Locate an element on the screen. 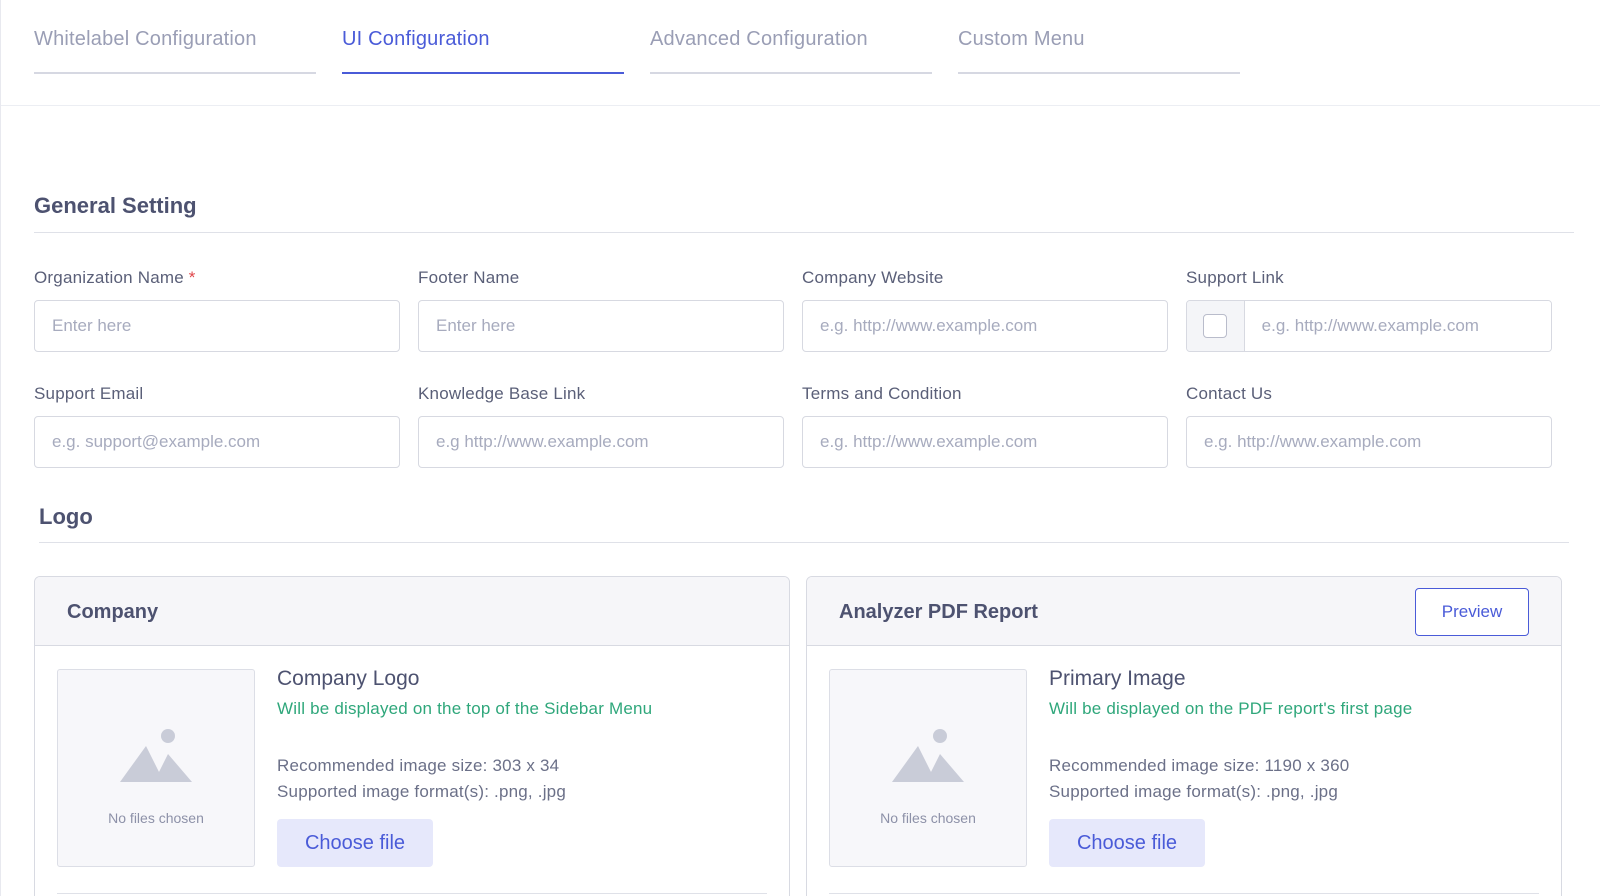 The width and height of the screenshot is (1600, 896). required-mark: * is located at coordinates (192, 277).